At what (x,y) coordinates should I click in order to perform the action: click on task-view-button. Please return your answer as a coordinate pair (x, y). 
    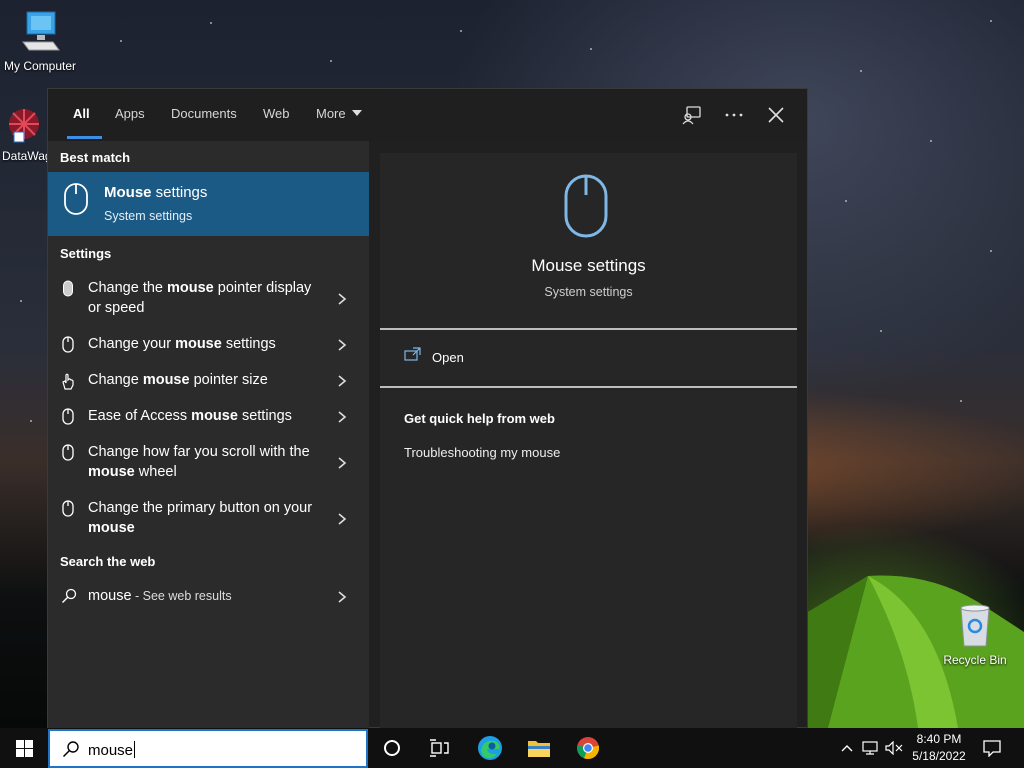
    Looking at the image, I should click on (440, 748).